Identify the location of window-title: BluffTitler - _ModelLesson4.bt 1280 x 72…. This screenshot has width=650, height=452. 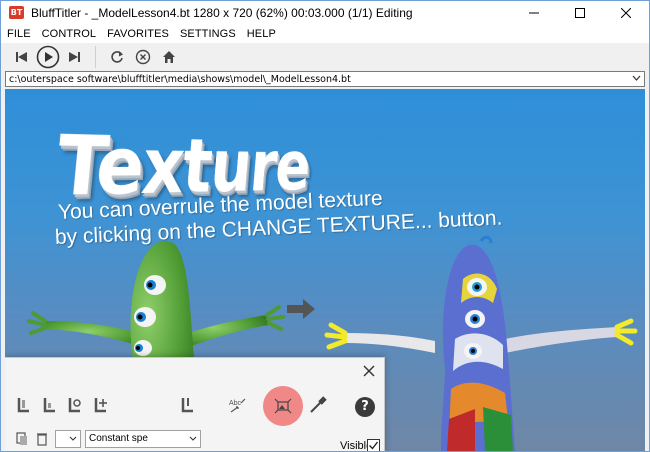
(222, 13).